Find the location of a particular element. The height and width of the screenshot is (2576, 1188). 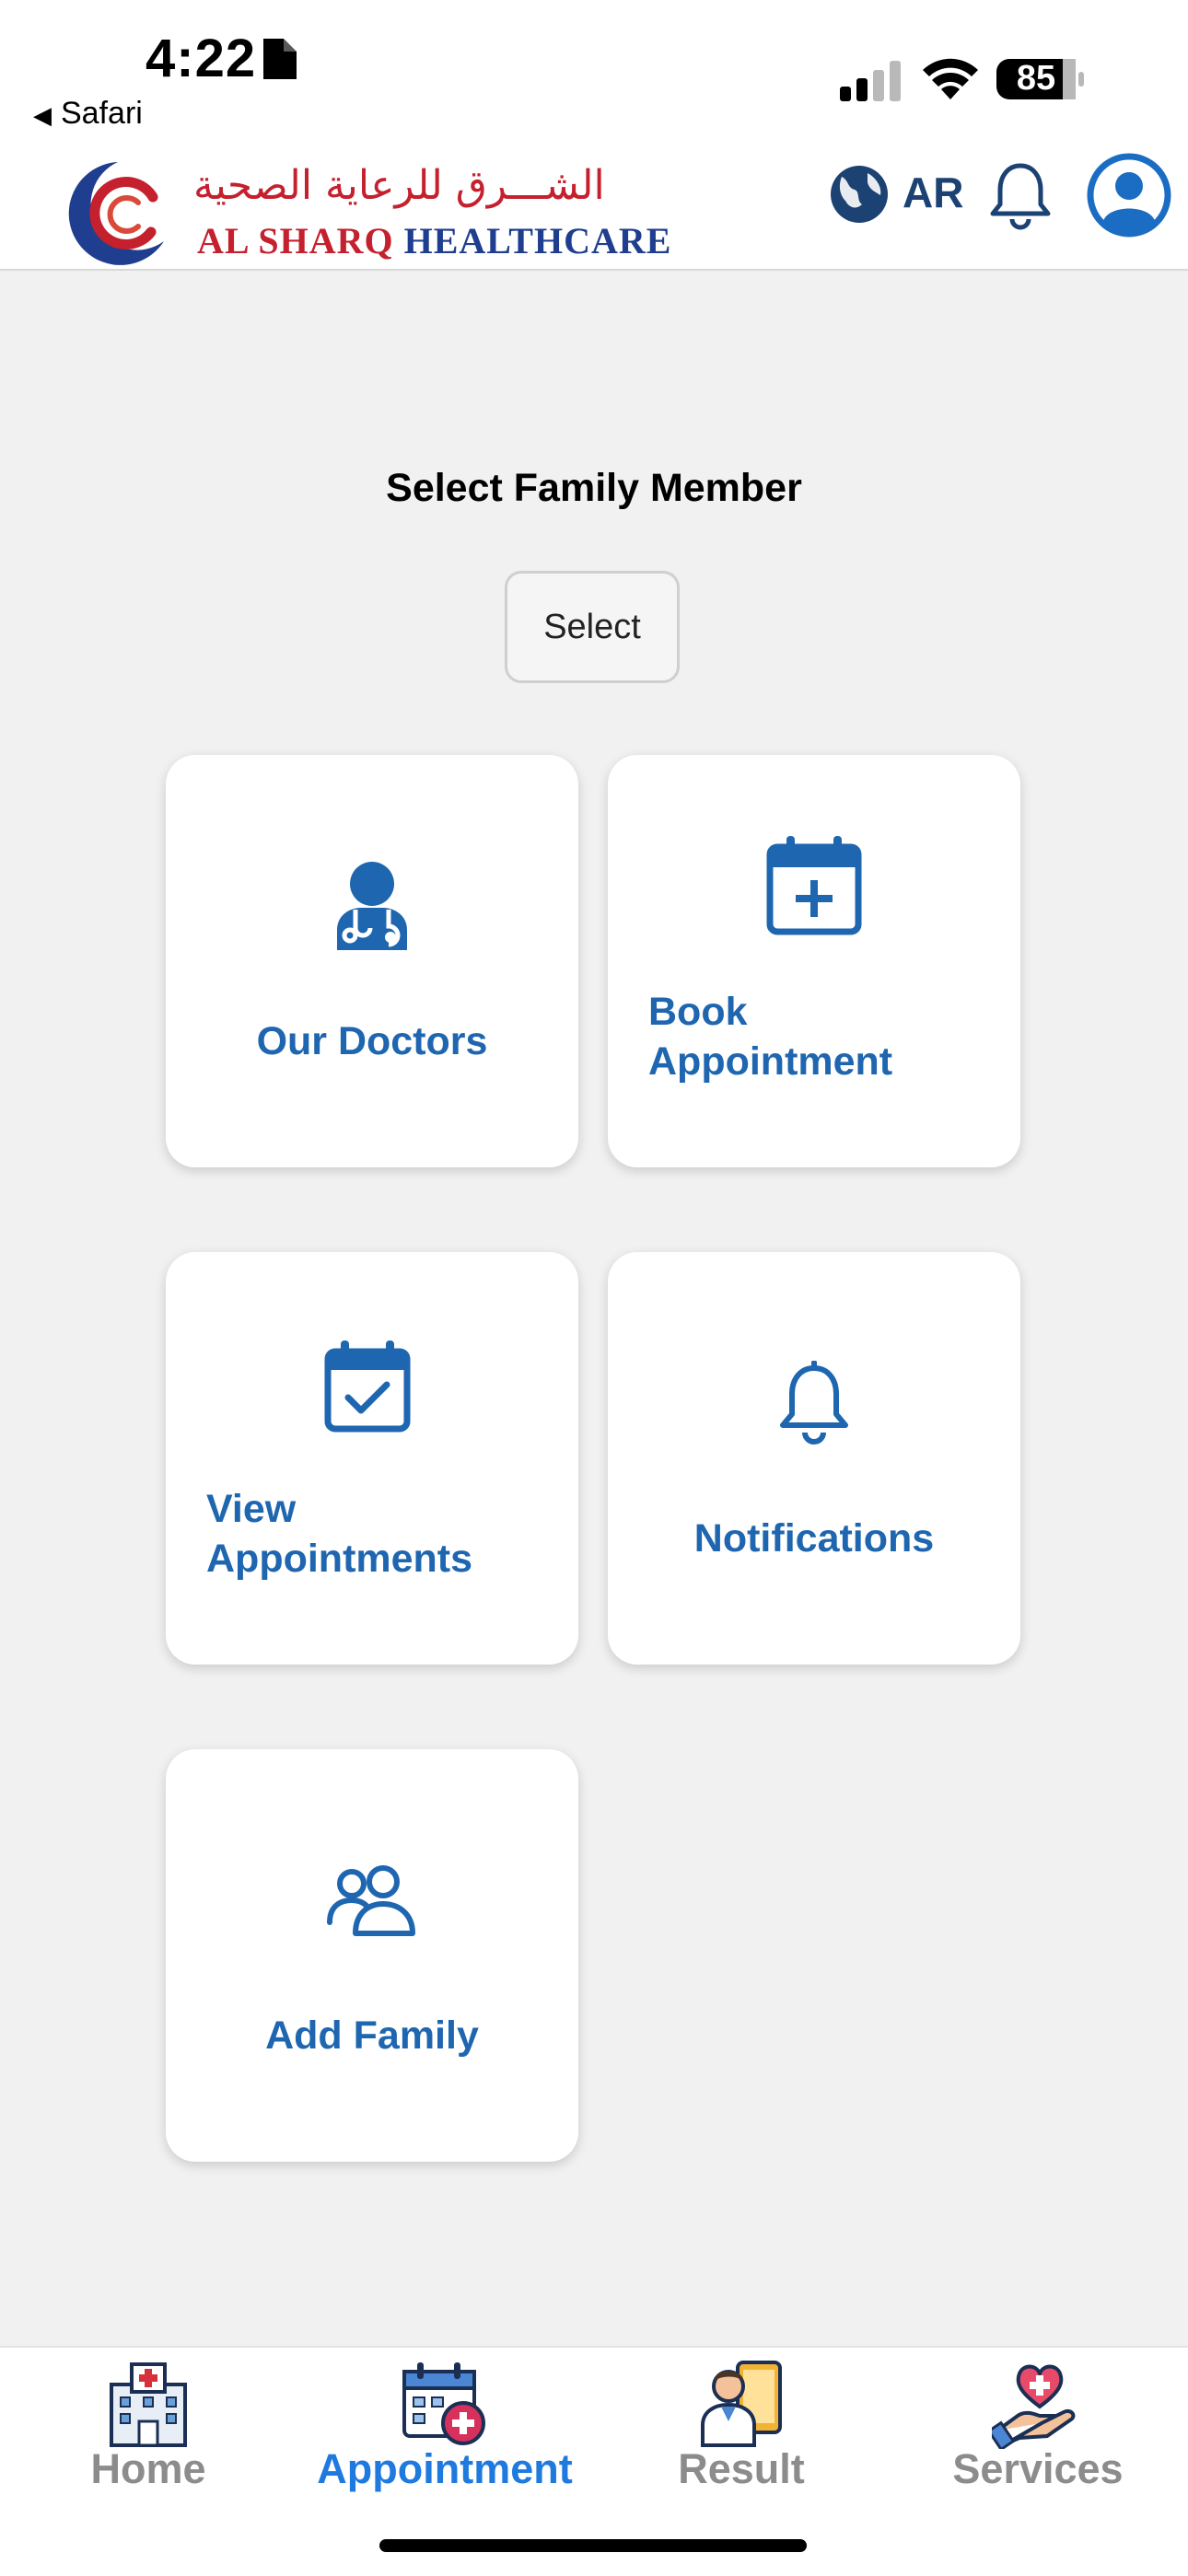

cellular-signal-icon is located at coordinates (870, 81).